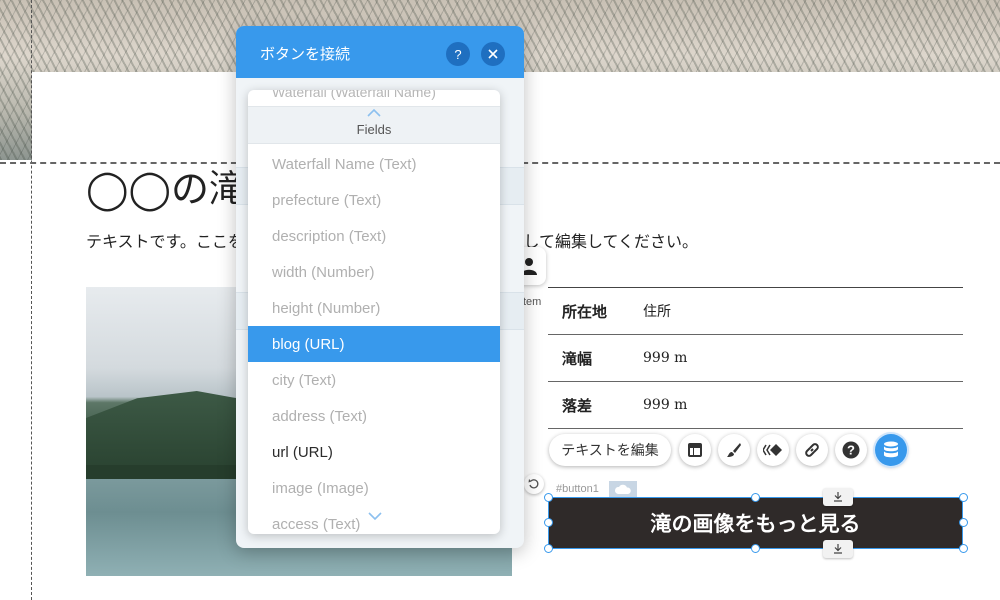  I want to click on cloud-icon, so click(623, 489).